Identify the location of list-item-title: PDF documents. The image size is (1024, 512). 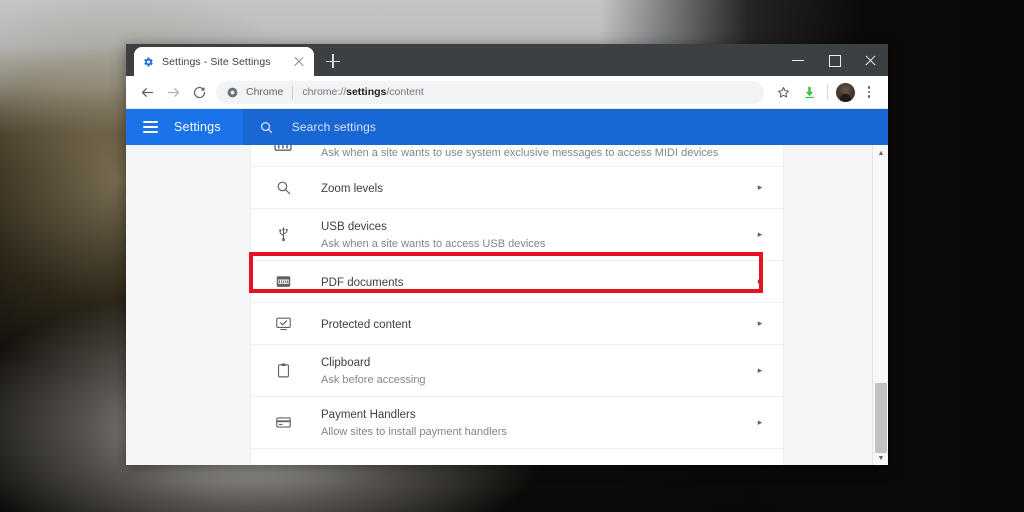
(362, 282).